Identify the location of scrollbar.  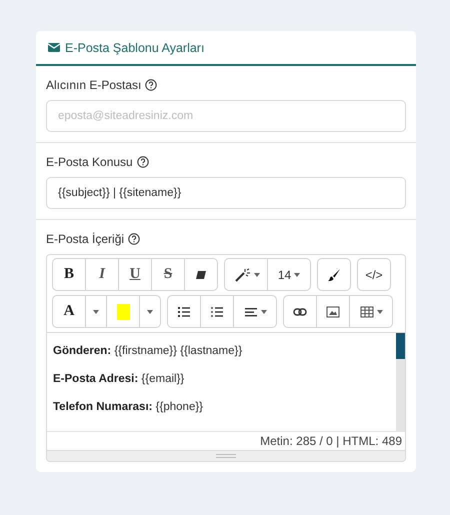
(400, 382).